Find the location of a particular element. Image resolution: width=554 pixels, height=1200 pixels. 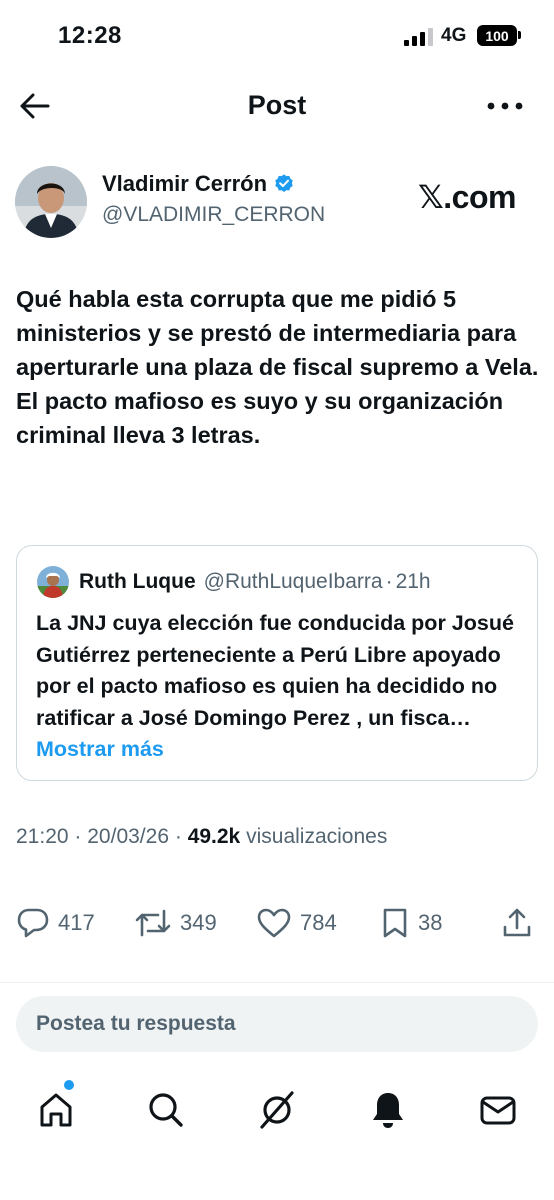

share-button is located at coordinates (517, 923).